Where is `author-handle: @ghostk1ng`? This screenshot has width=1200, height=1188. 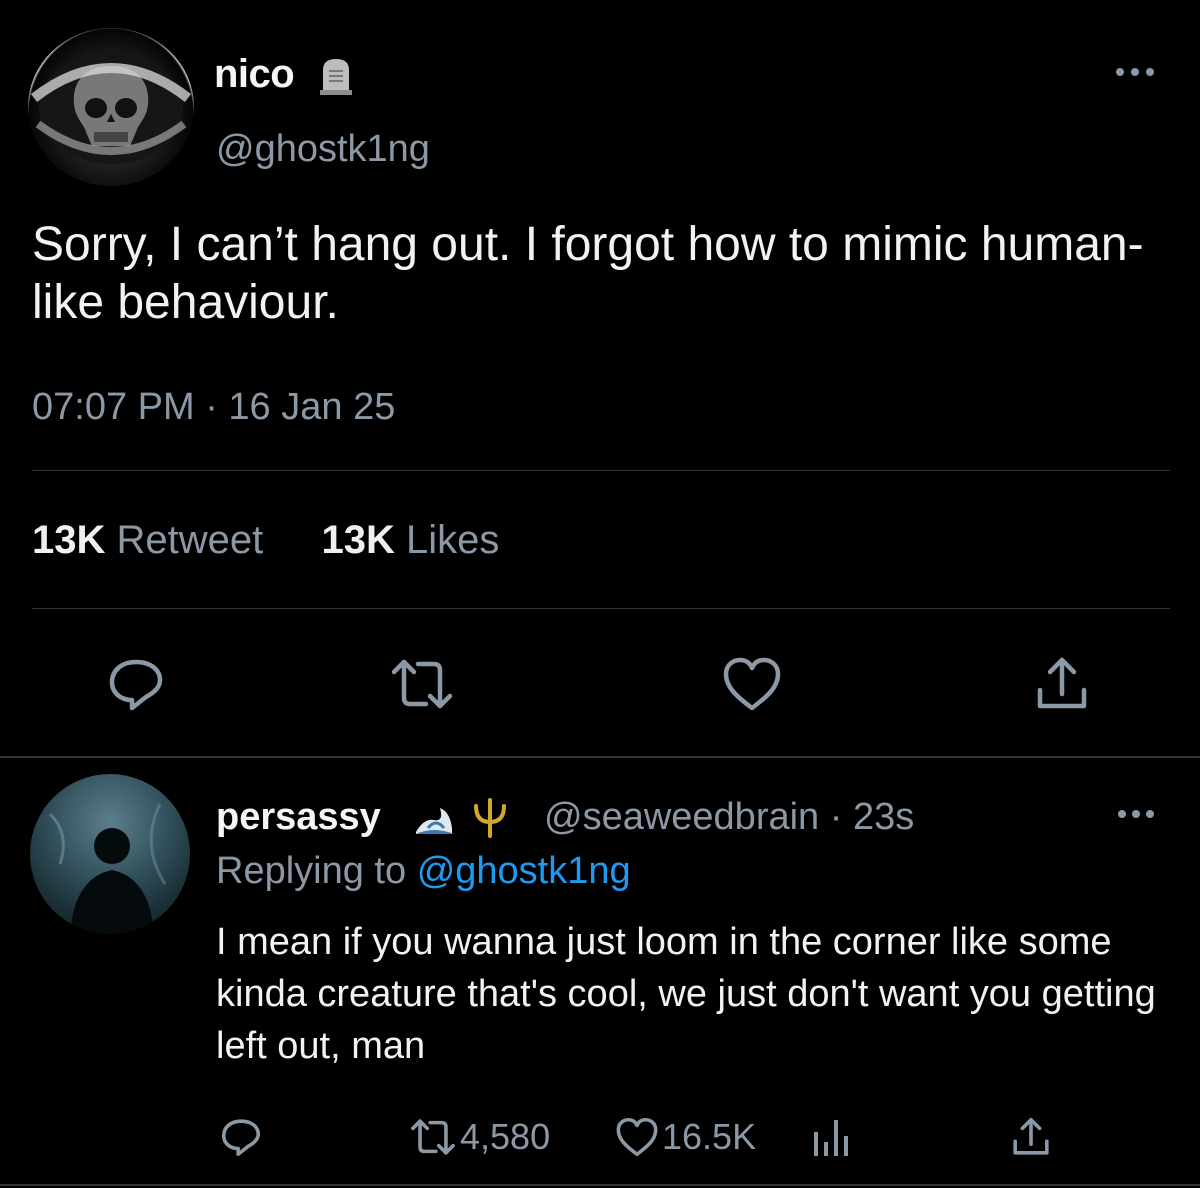 author-handle: @ghostk1ng is located at coordinates (323, 149).